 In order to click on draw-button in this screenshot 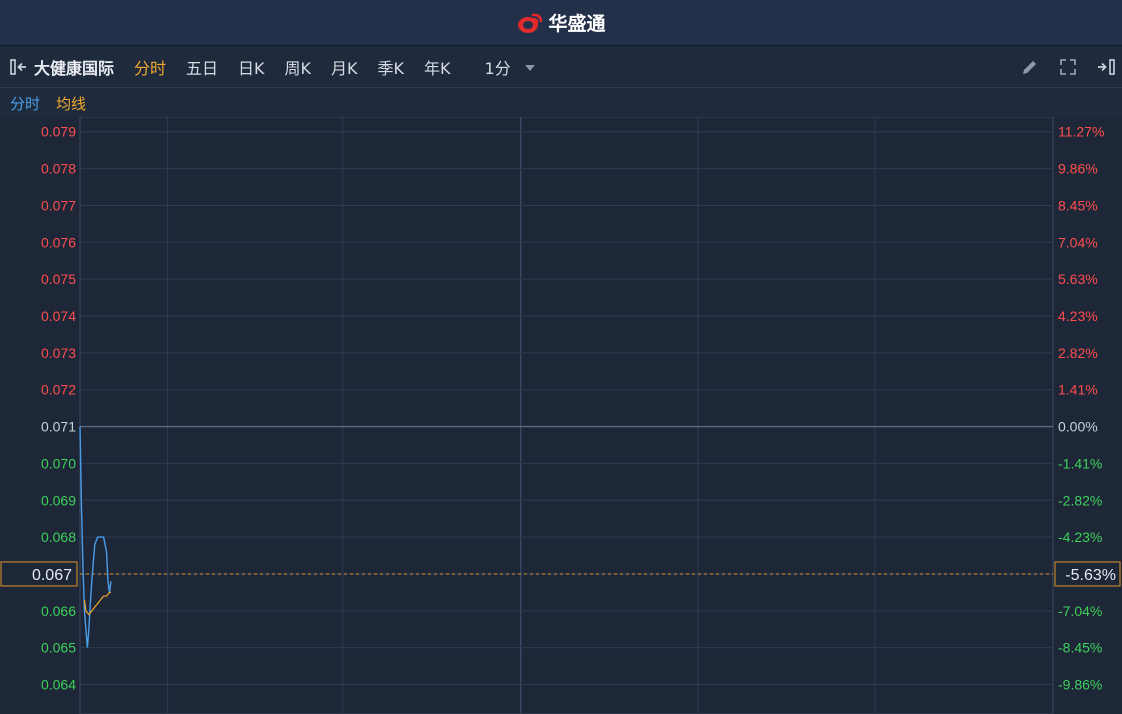, I will do `click(1030, 67)`.